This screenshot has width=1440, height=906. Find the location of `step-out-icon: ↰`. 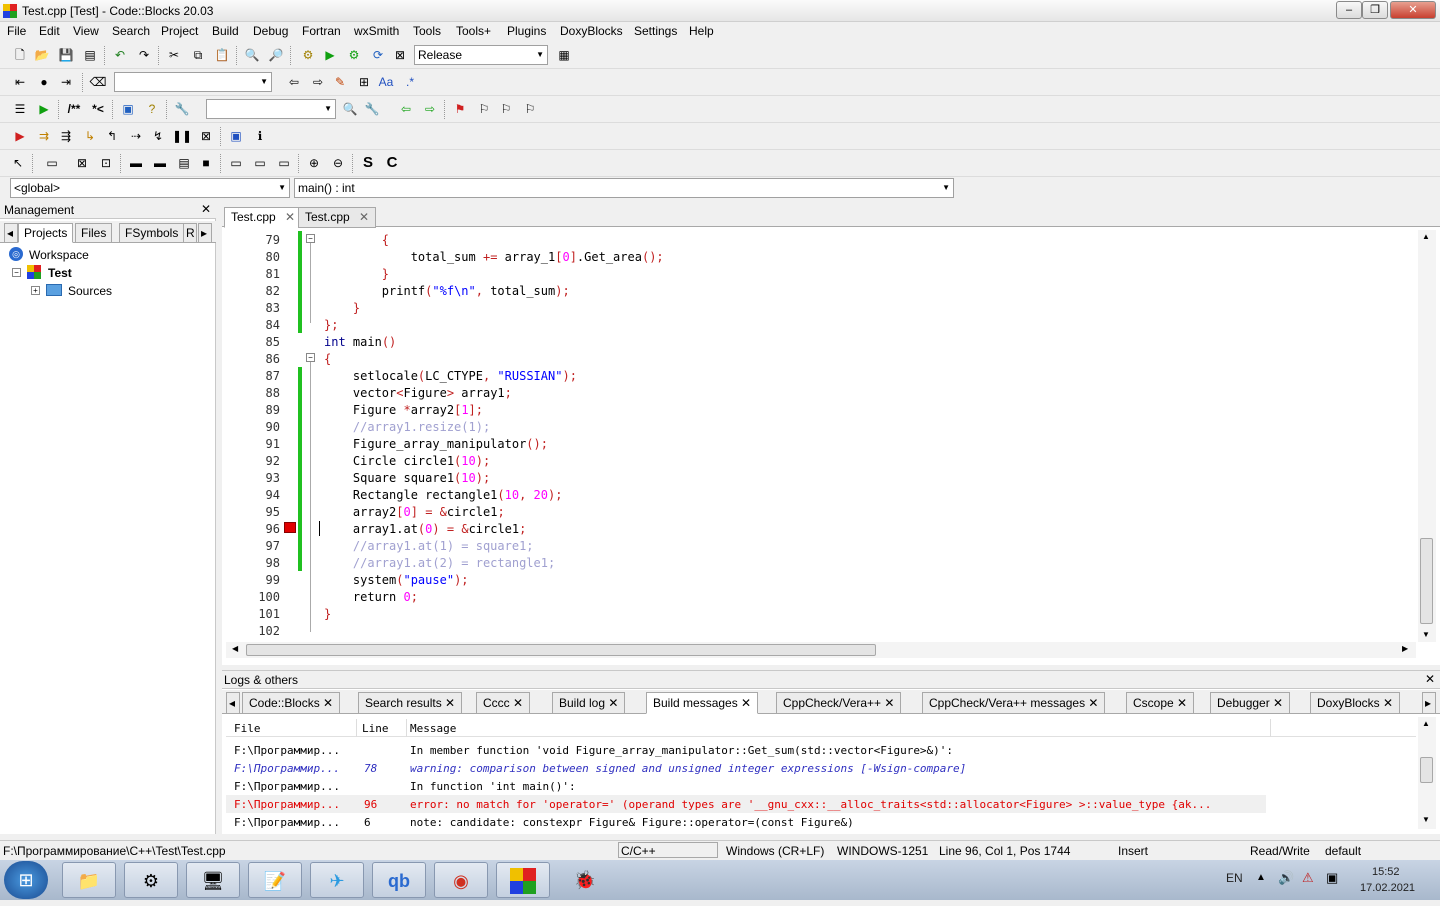

step-out-icon: ↰ is located at coordinates (112, 136).